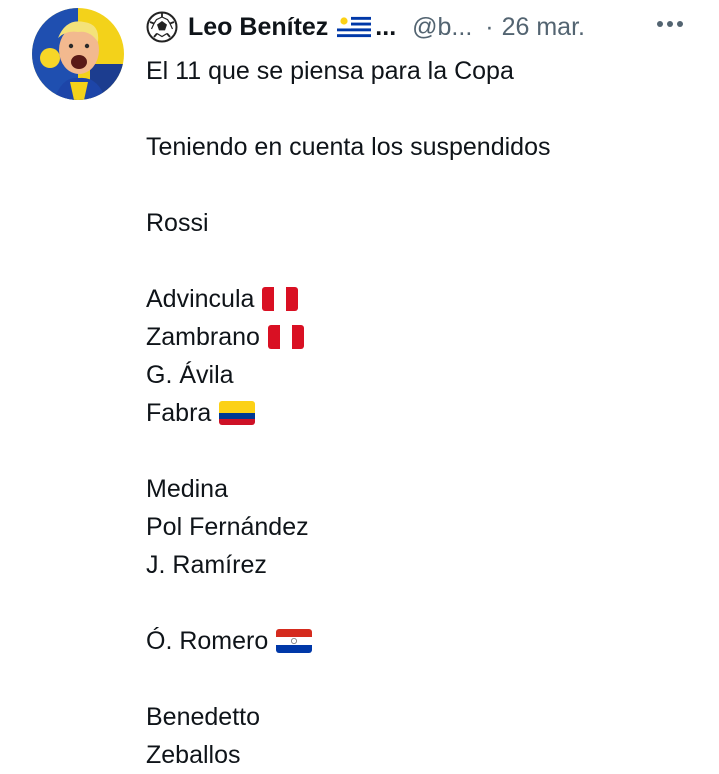 Image resolution: width=719 pixels, height=774 pixels. Describe the element at coordinates (258, 27) in the screenshot. I see `author-display-name: Leo Benítez` at that location.